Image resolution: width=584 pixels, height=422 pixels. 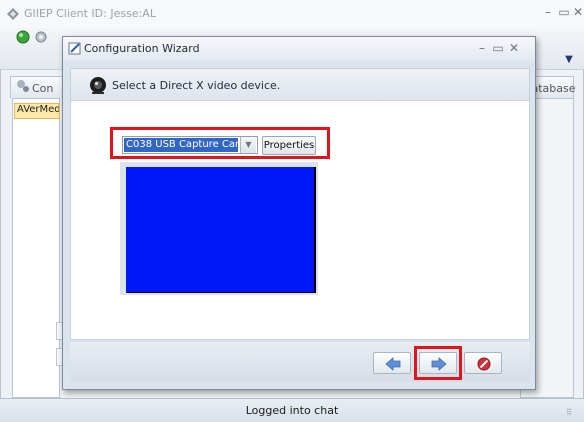 I want to click on wizard-close-icon: ✕, so click(x=514, y=48).